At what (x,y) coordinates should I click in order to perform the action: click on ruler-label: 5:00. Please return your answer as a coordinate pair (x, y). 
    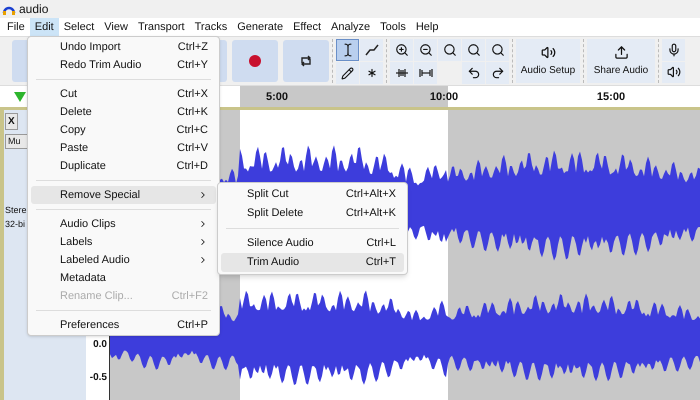
    Looking at the image, I should click on (277, 97).